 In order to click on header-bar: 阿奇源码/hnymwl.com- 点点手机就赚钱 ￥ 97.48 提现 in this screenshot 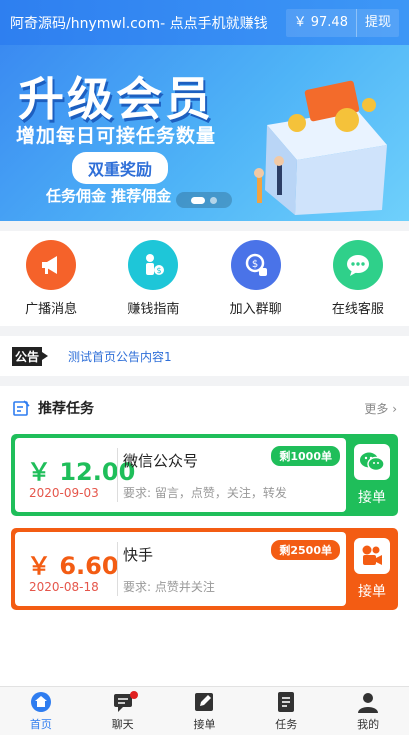, I will do `click(204, 22)`.